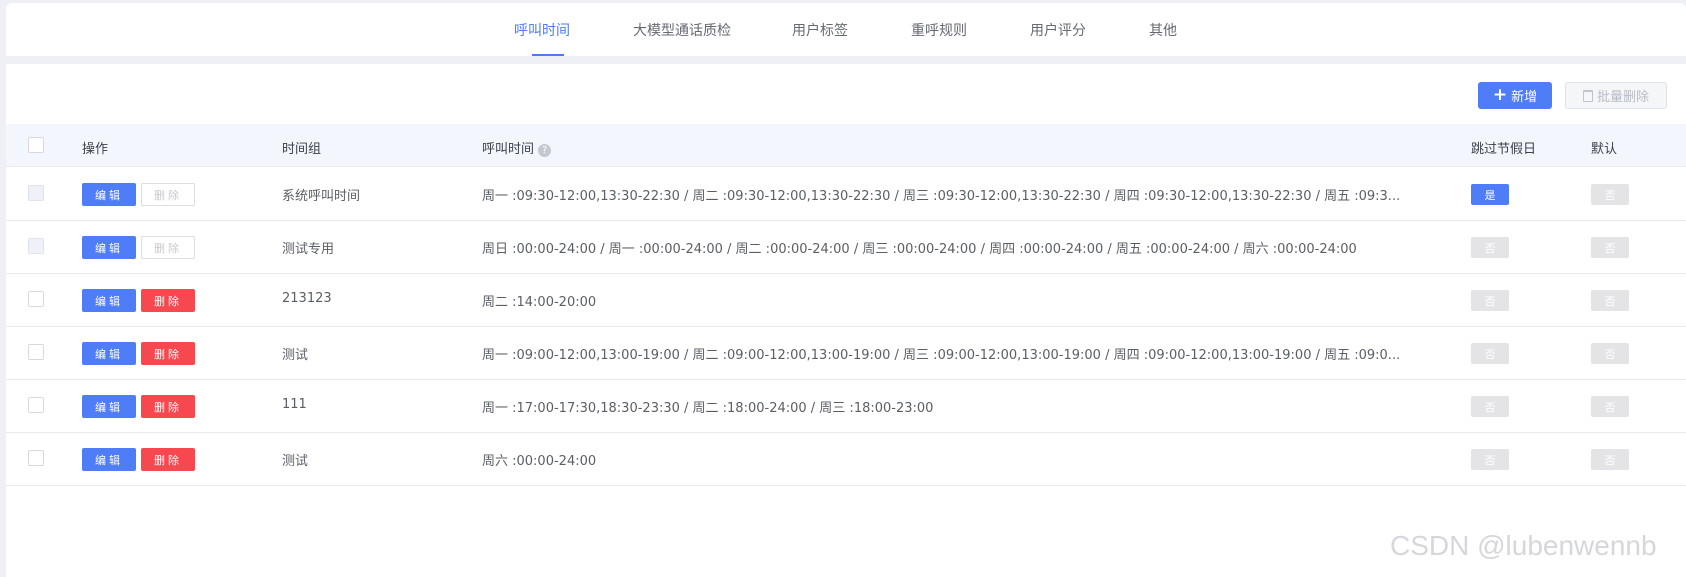 This screenshot has width=1686, height=577. Describe the element at coordinates (1524, 97) in the screenshot. I see `add-button-label: 新增` at that location.